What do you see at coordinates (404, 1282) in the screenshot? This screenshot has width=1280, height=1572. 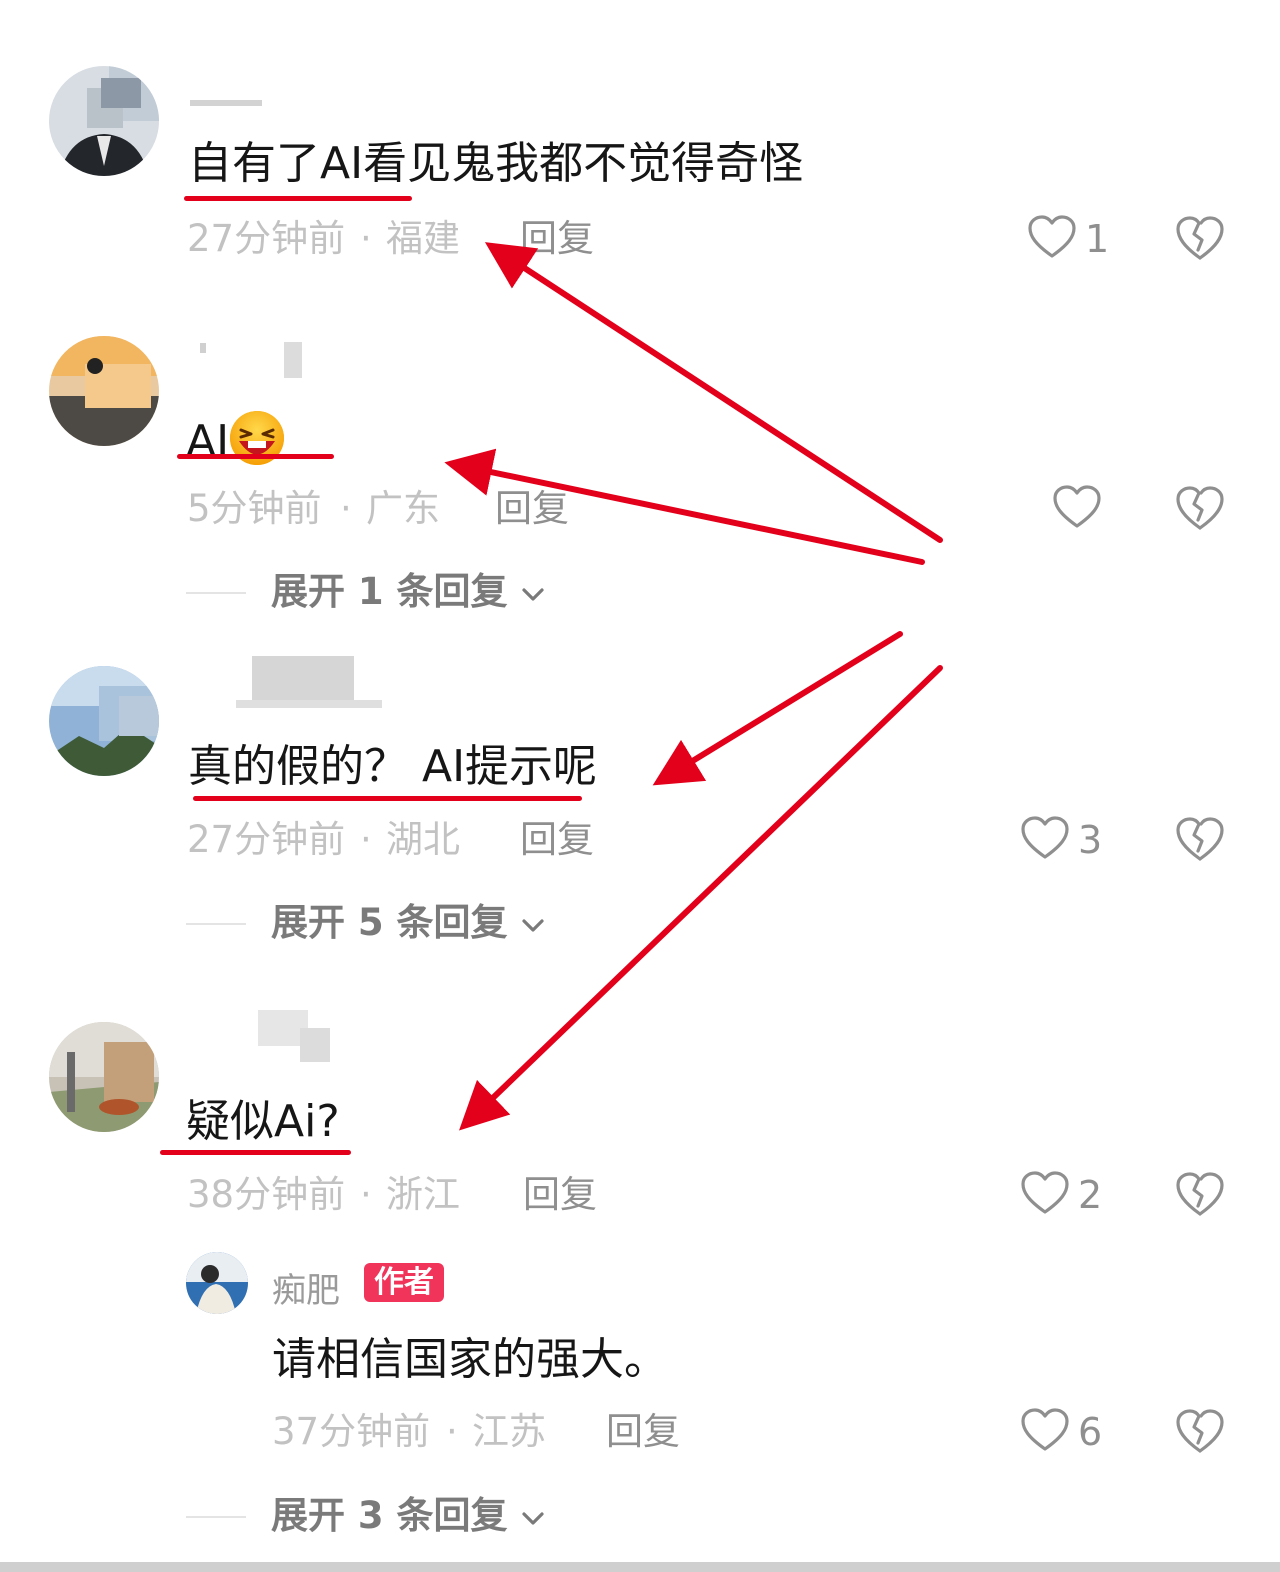 I see `author-badge: 作者` at bounding box center [404, 1282].